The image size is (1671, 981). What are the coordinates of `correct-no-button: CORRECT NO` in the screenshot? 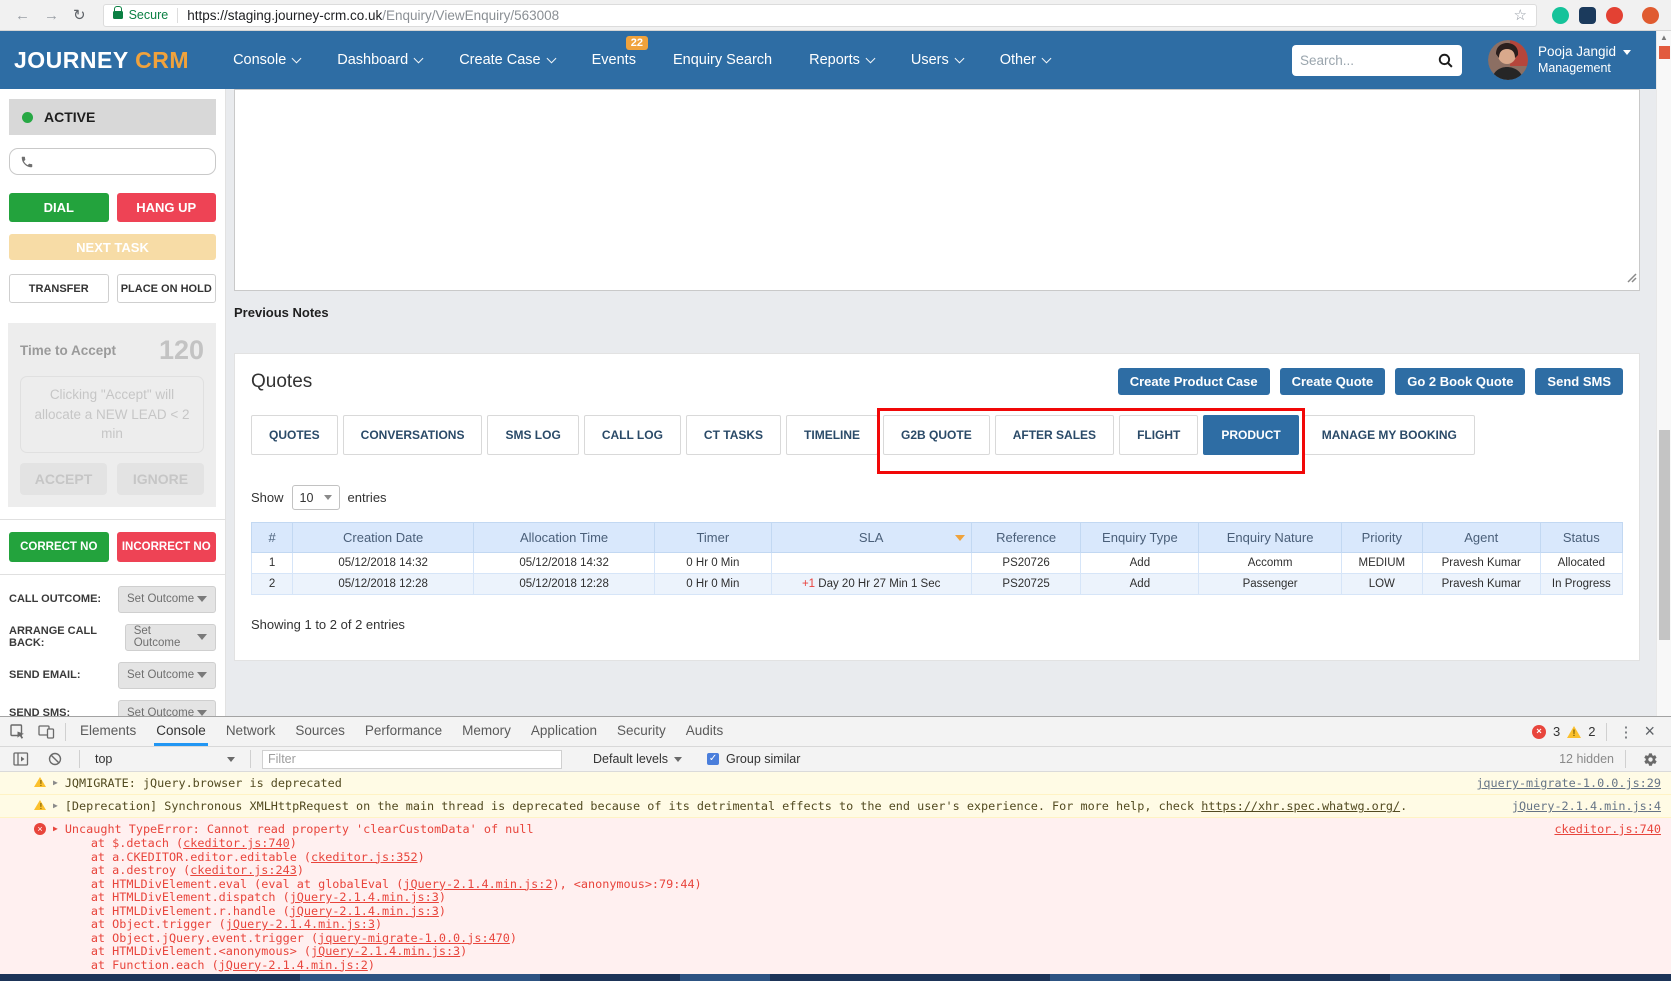 It's located at (59, 546).